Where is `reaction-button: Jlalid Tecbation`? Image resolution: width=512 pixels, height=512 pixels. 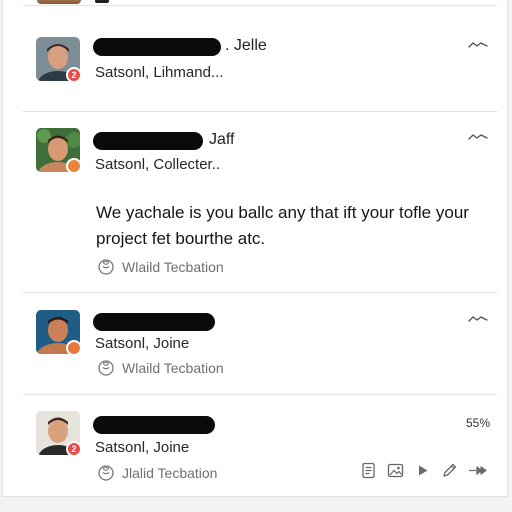 reaction-button: Jlalid Tecbation is located at coordinates (157, 473).